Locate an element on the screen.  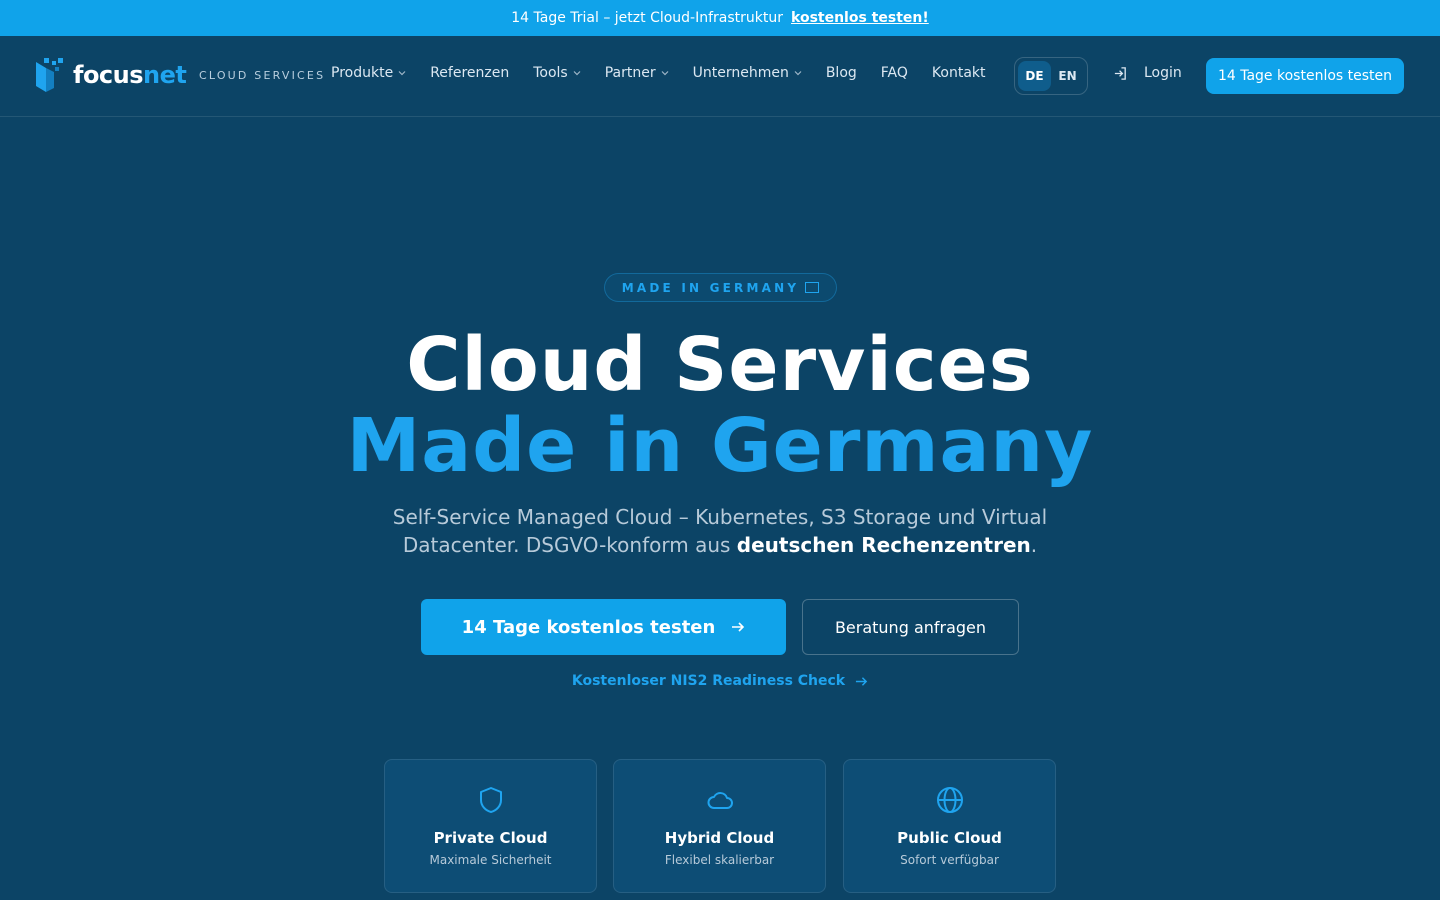
nav-trial-button: 14 Tage kostenlos testen is located at coordinates (1305, 76).